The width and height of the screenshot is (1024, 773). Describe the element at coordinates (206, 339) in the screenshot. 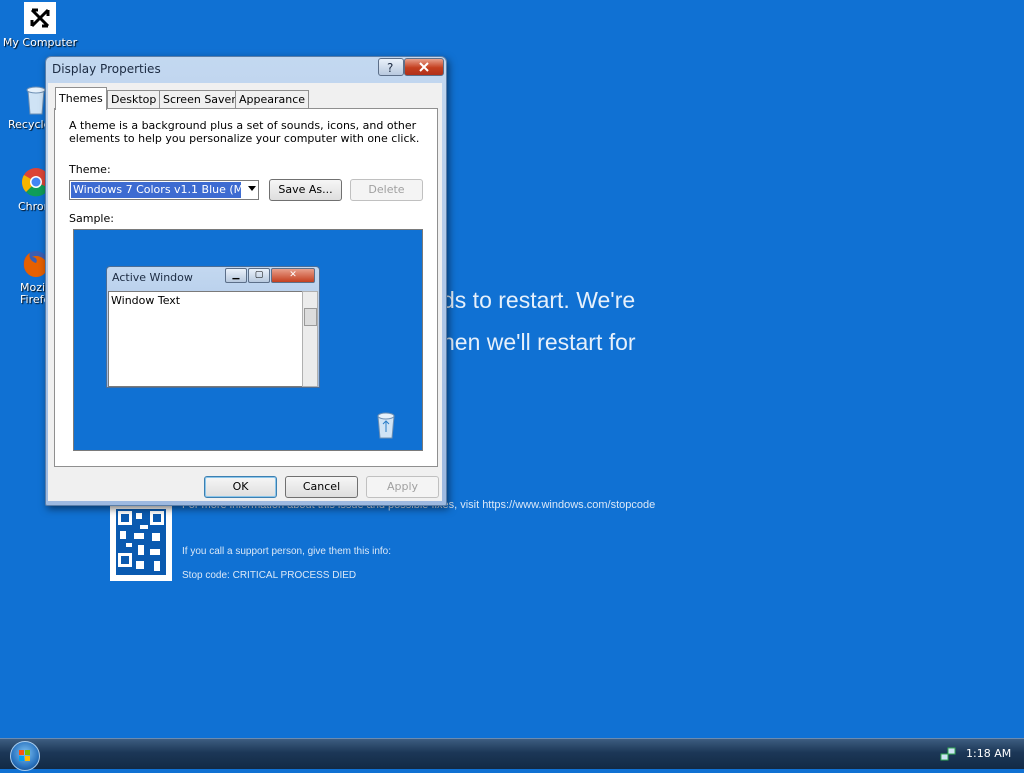

I see `sample-window-body: Window Text` at that location.